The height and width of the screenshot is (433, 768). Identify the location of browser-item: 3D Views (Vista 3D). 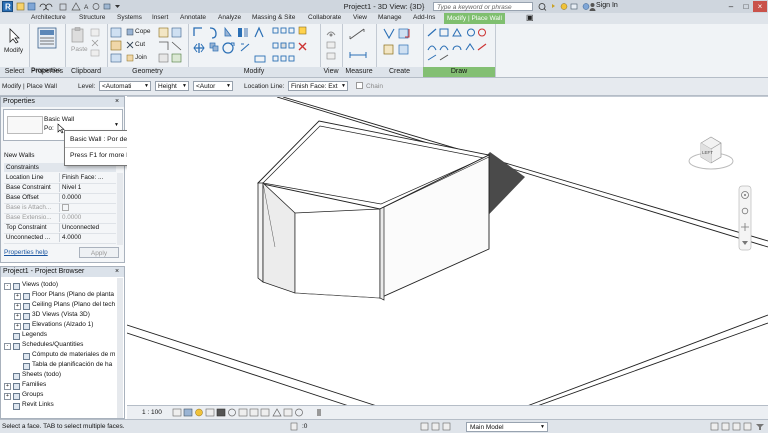
(61, 314).